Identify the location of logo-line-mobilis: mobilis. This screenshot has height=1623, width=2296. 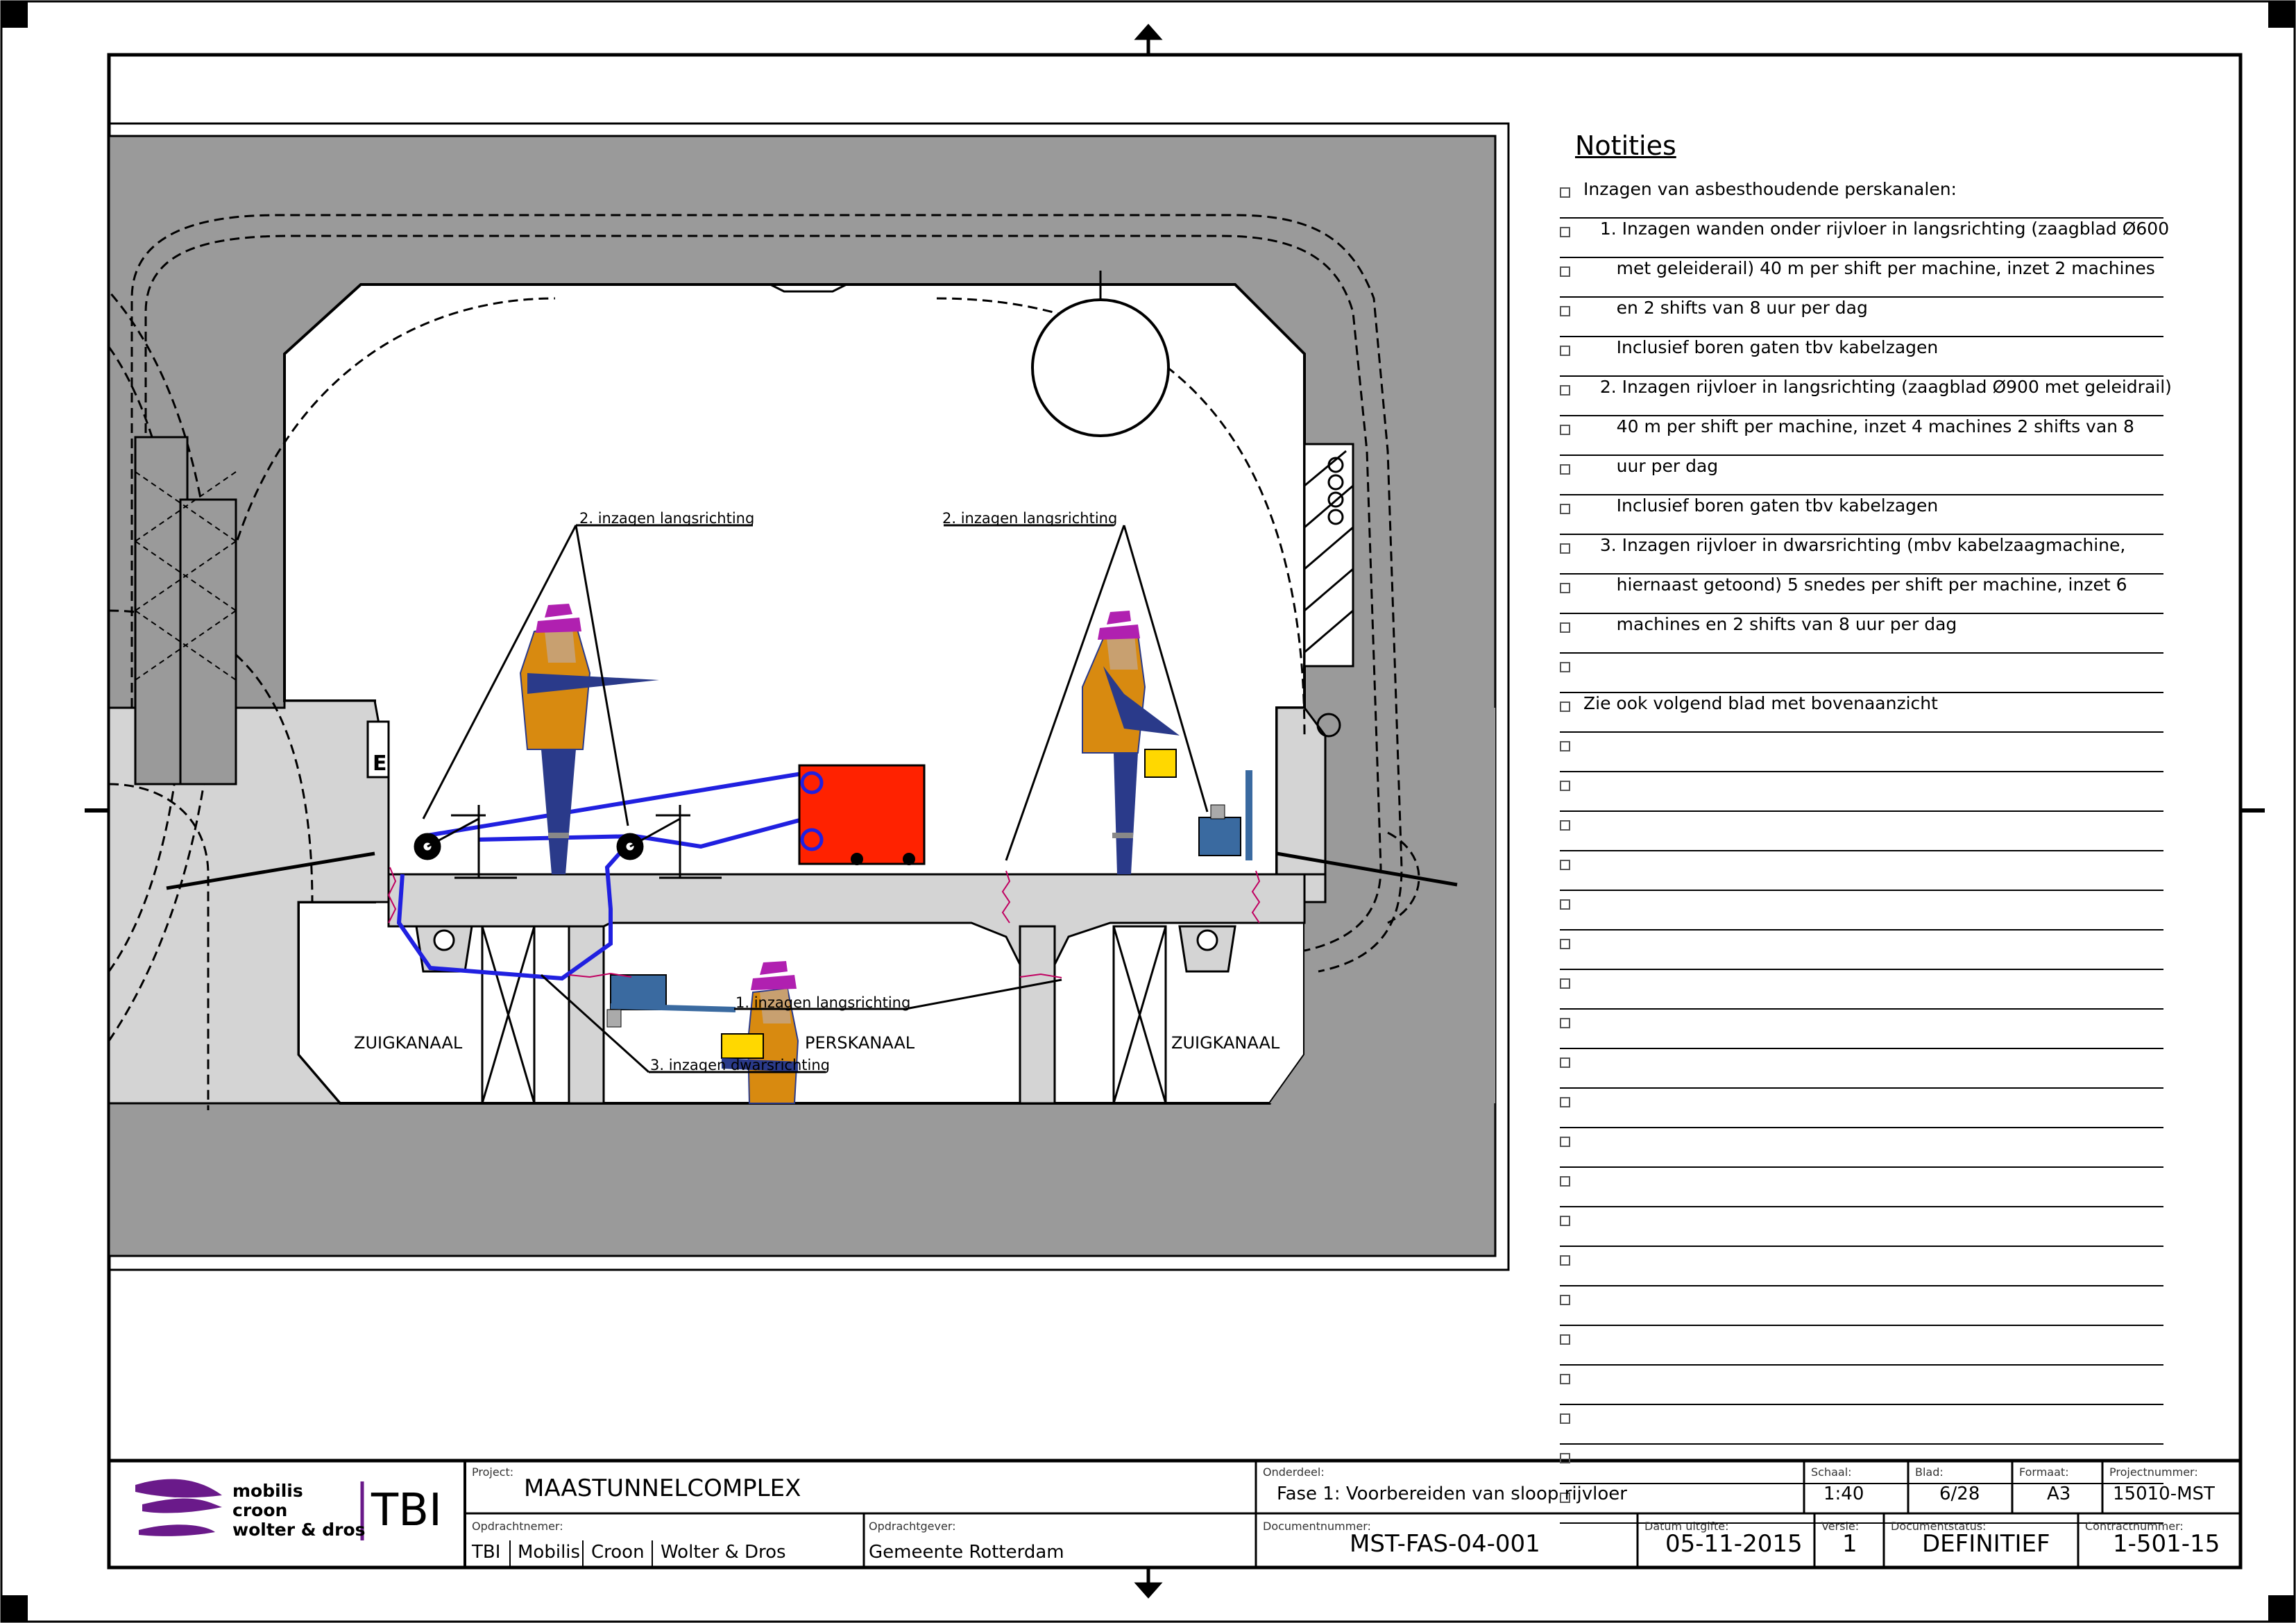
(267, 1491).